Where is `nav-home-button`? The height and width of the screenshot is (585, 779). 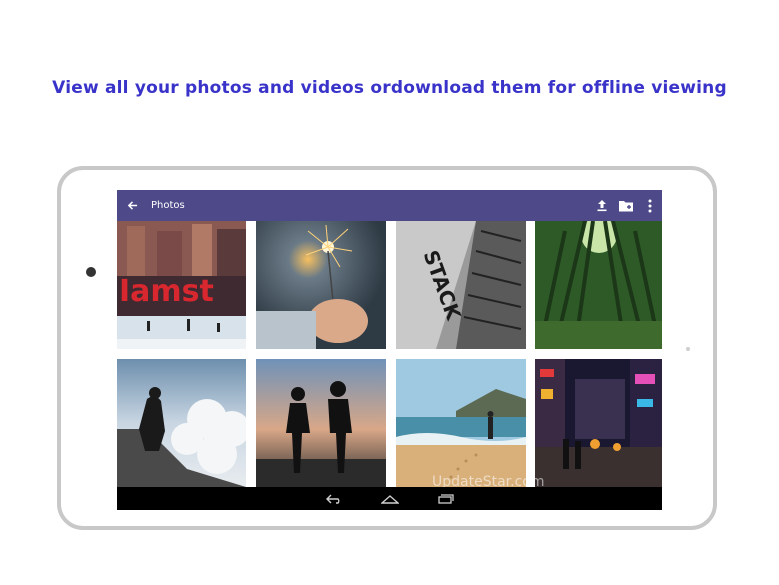 nav-home-button is located at coordinates (390, 499).